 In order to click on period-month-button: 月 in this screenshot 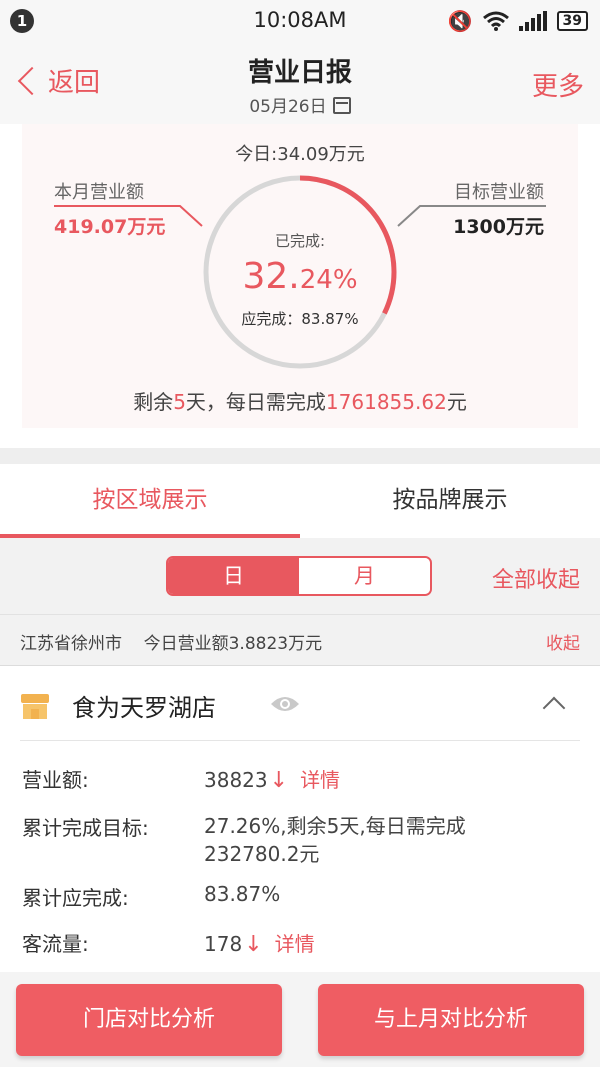, I will do `click(364, 576)`.